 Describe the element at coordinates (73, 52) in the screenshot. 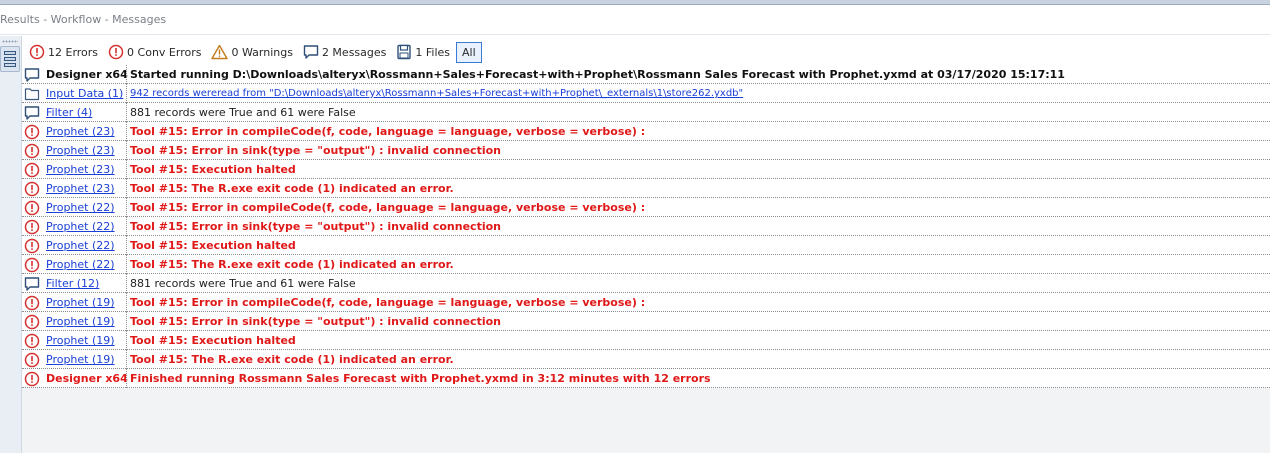

I see `filter-label: 12 Errors` at that location.